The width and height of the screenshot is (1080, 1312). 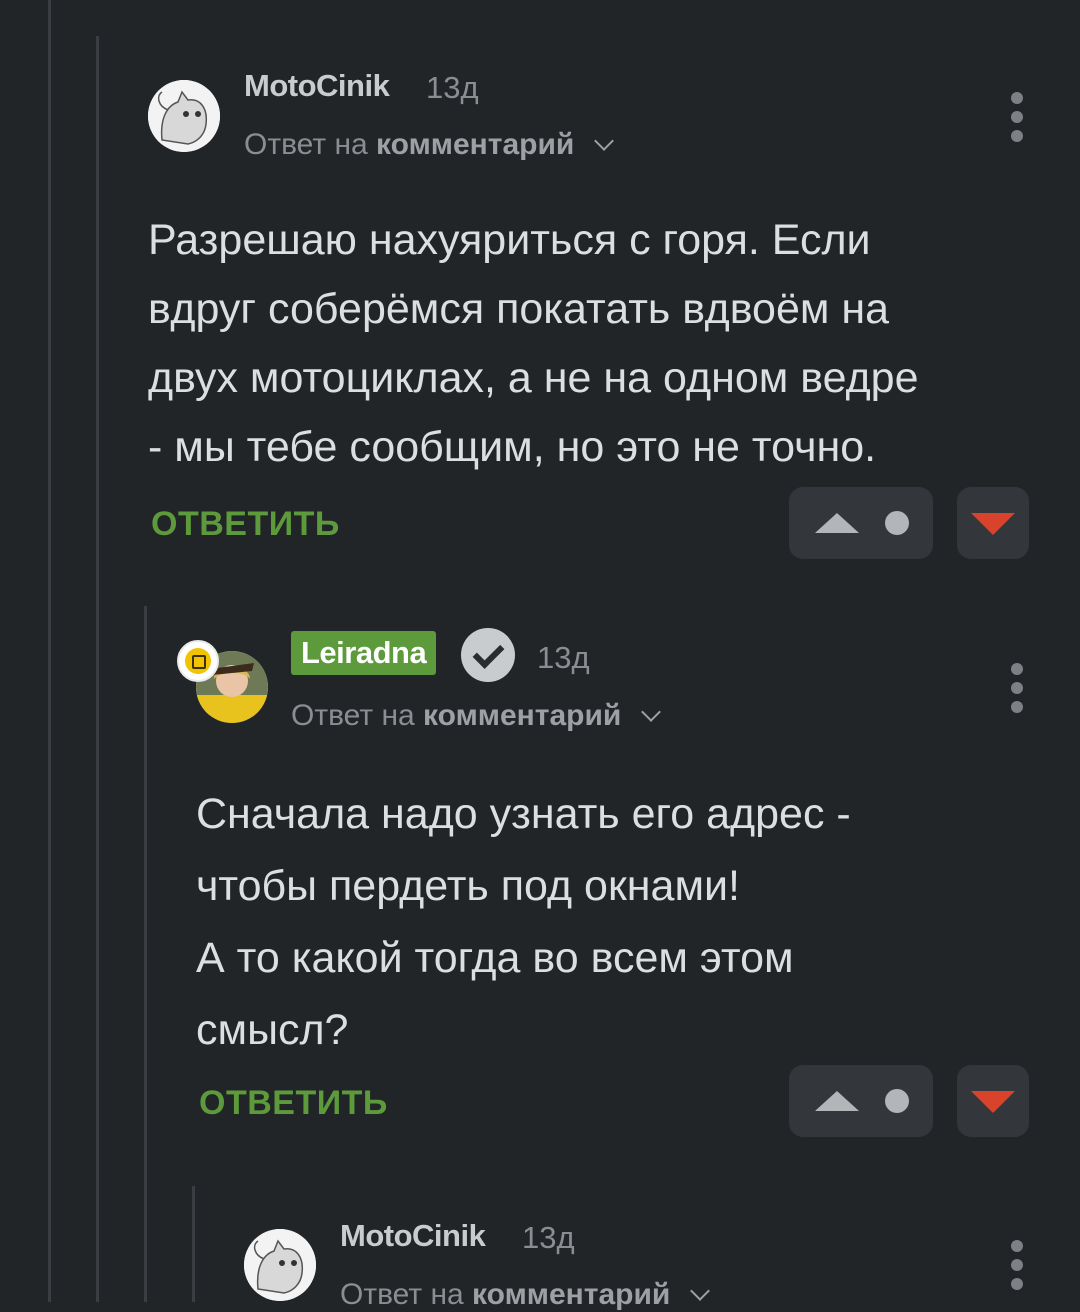 I want to click on reply-to-prefix: Ответ на, so click(x=402, y=1294).